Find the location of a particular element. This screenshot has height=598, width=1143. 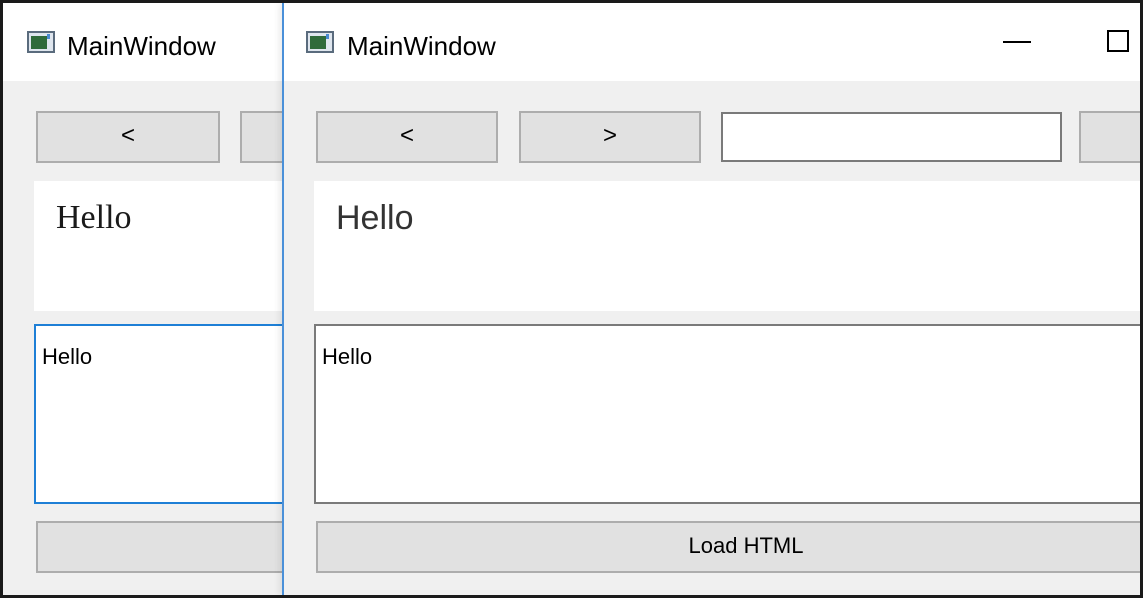

maximize-icon is located at coordinates (1118, 41).